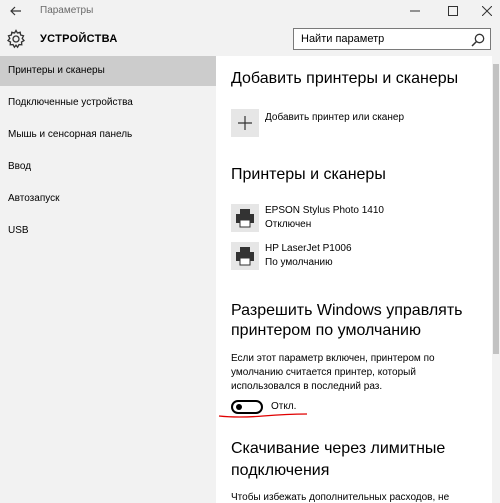  Describe the element at coordinates (288, 224) in the screenshot. I see `printer-status: Отключен` at that location.